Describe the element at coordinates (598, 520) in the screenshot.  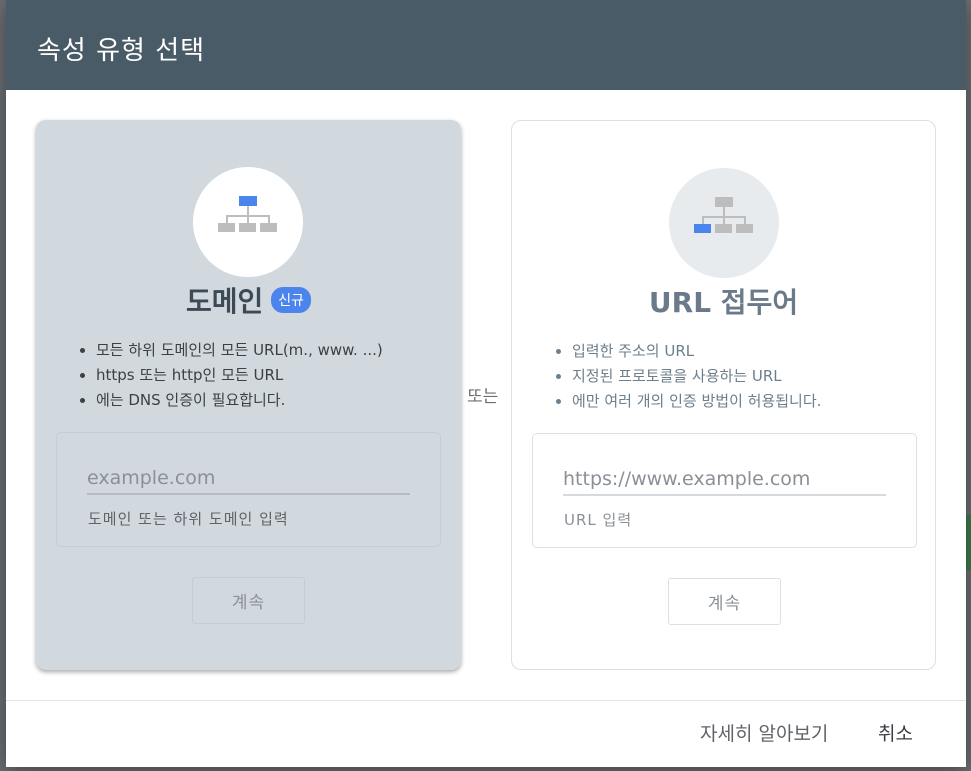
I see `url-input-hint: URL 입력` at that location.